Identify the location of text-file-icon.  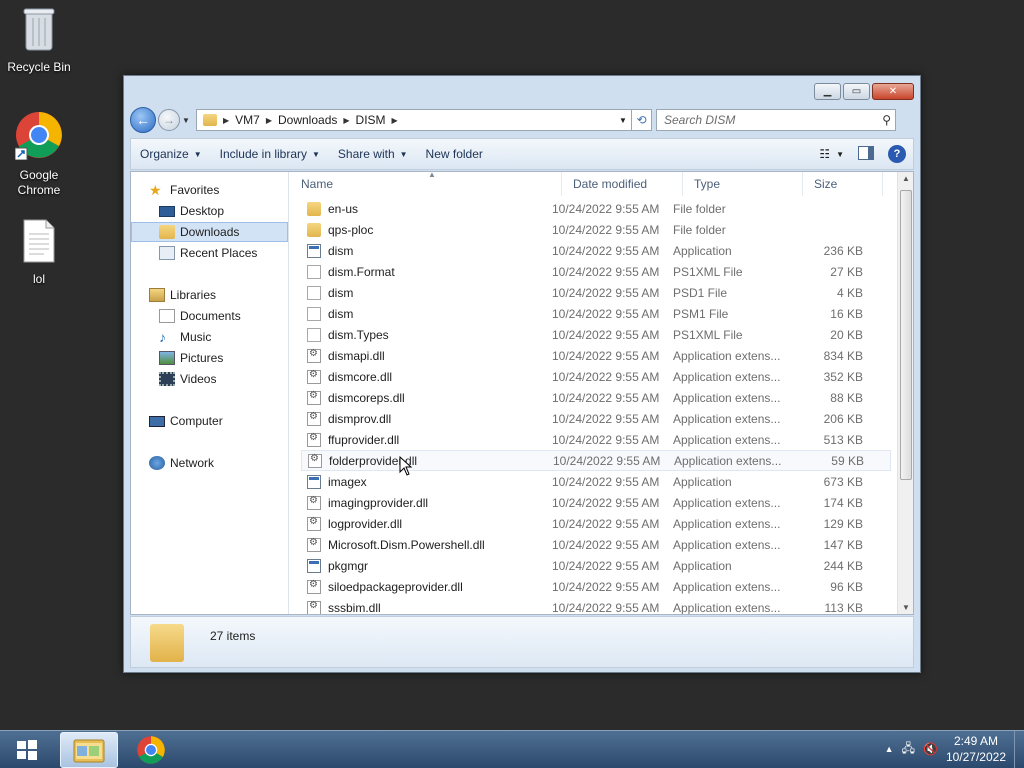
(39, 243).